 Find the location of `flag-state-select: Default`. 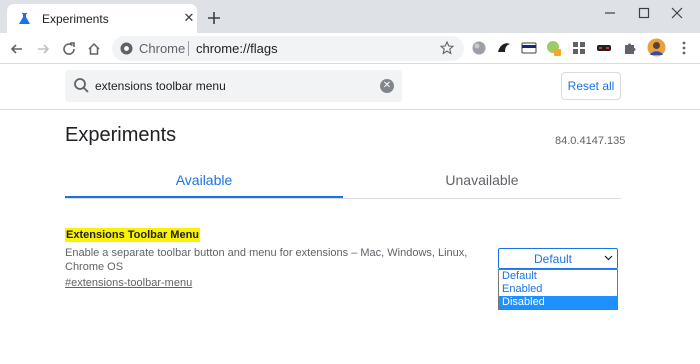

flag-state-select: Default is located at coordinates (558, 258).